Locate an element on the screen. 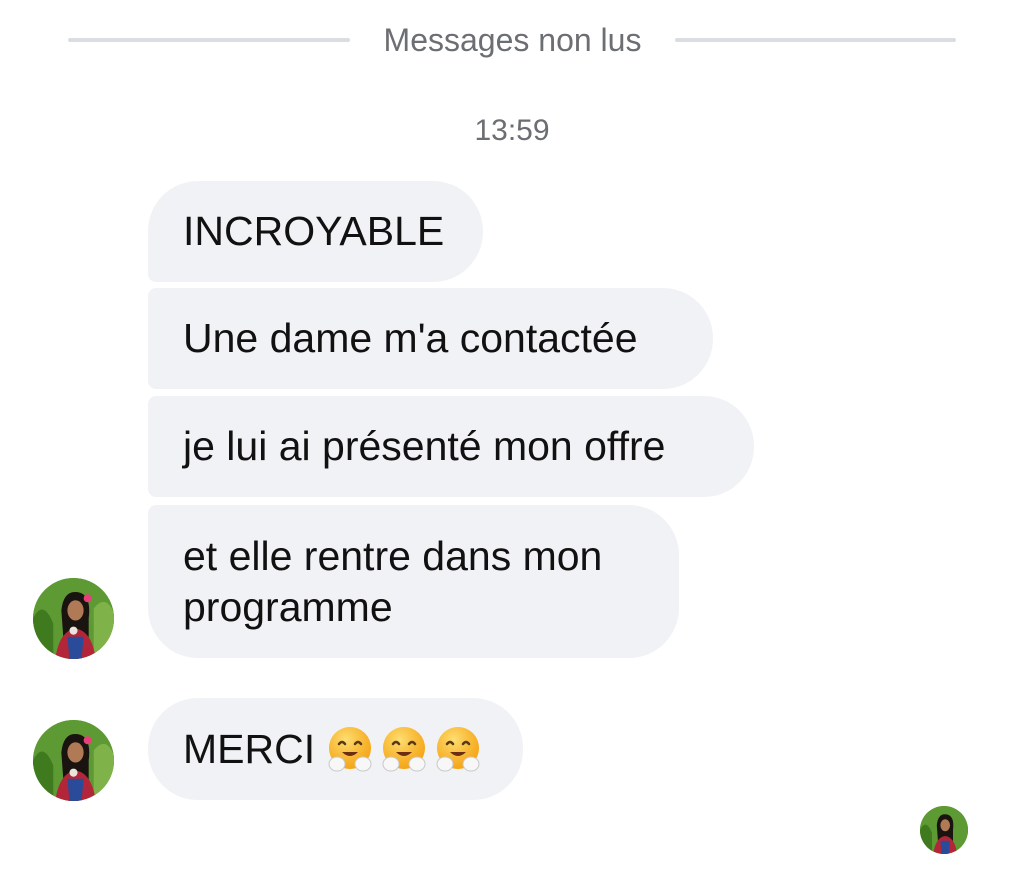 This screenshot has width=1024, height=886. message-timestamp: 13:59 is located at coordinates (512, 130).